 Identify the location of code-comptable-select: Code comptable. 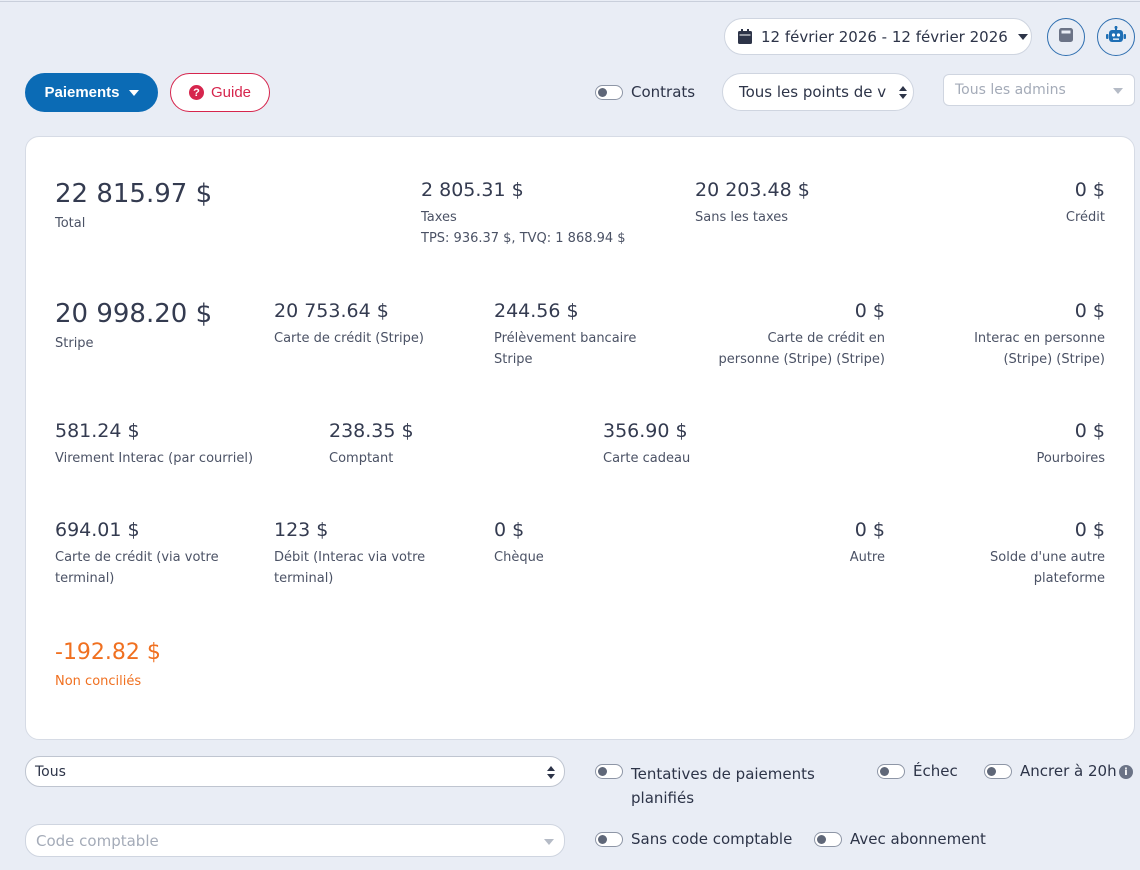
(295, 840).